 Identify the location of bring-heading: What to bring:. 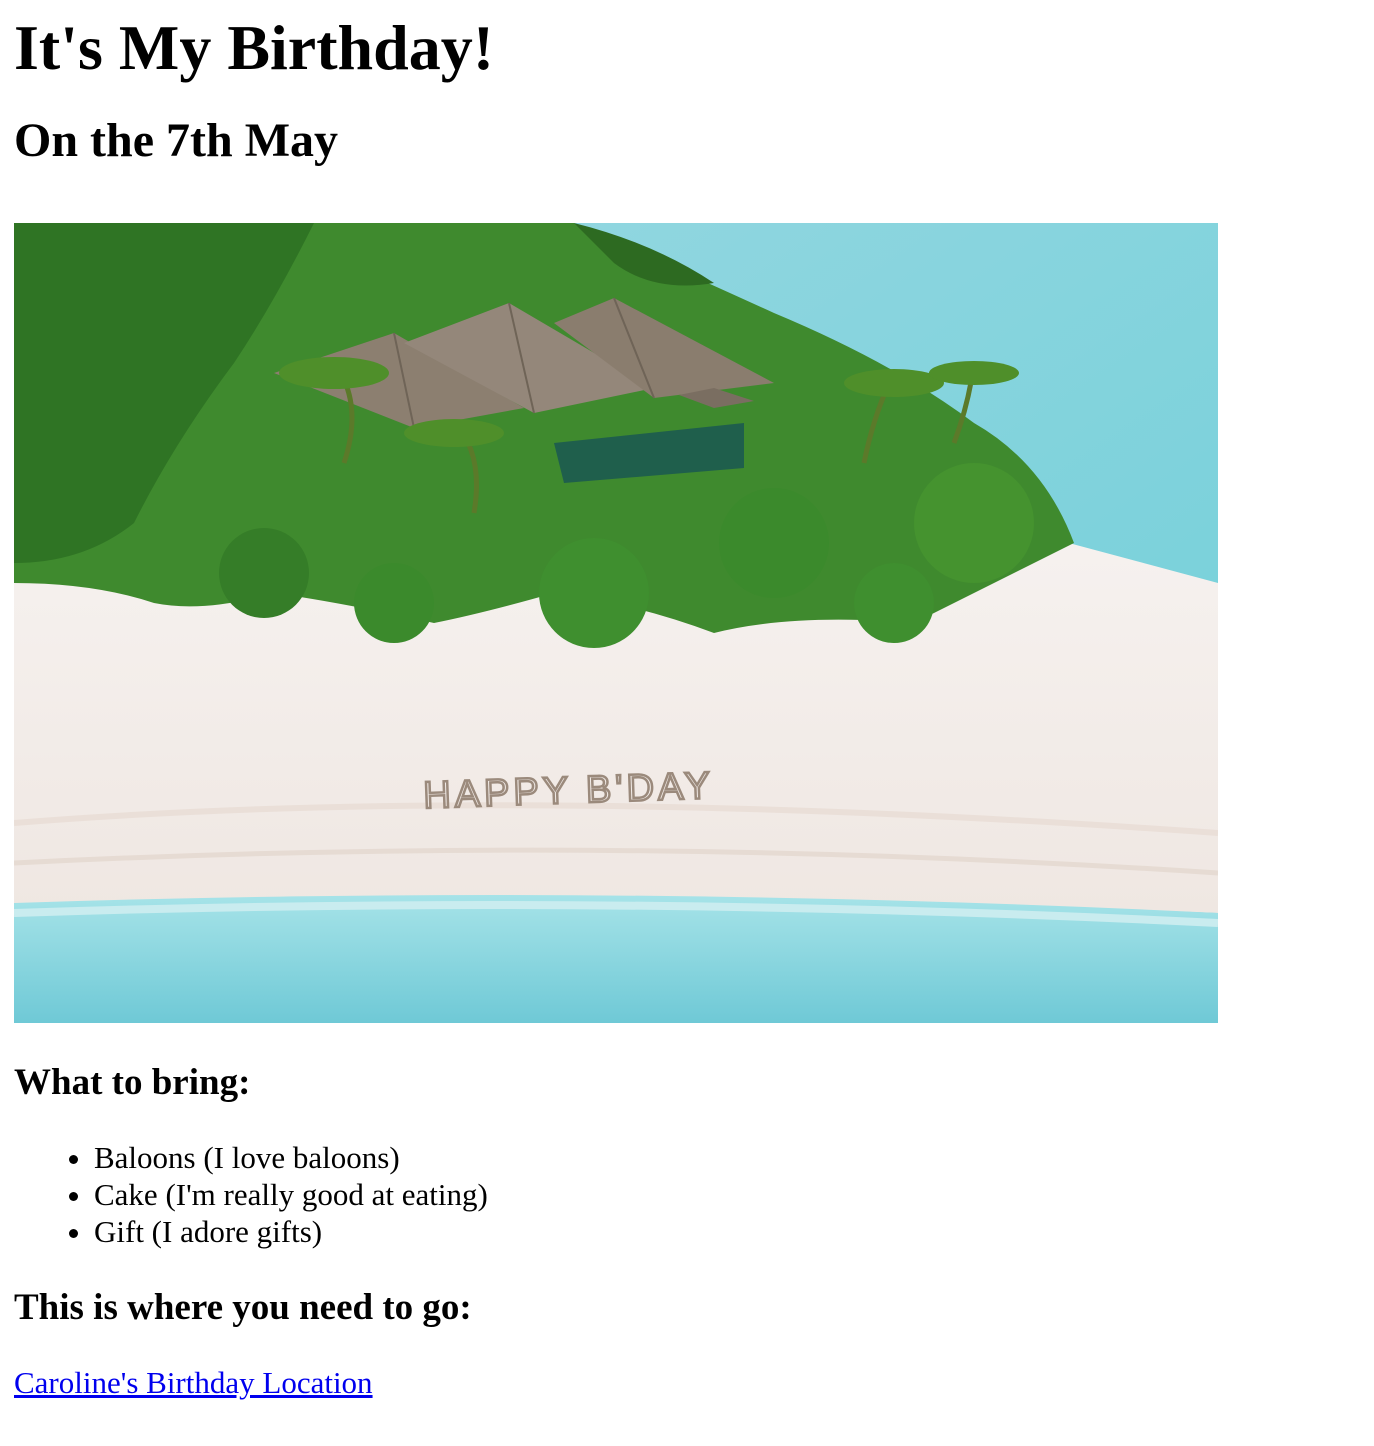
(132, 1082).